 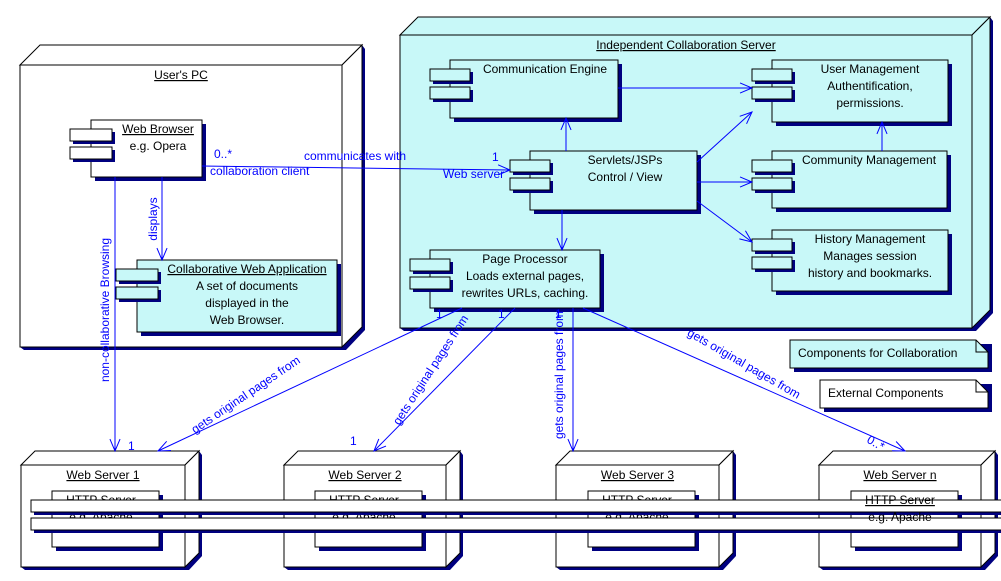 What do you see at coordinates (501, 314) in the screenshot?
I see `ws2-src-multiplicity: 1` at bounding box center [501, 314].